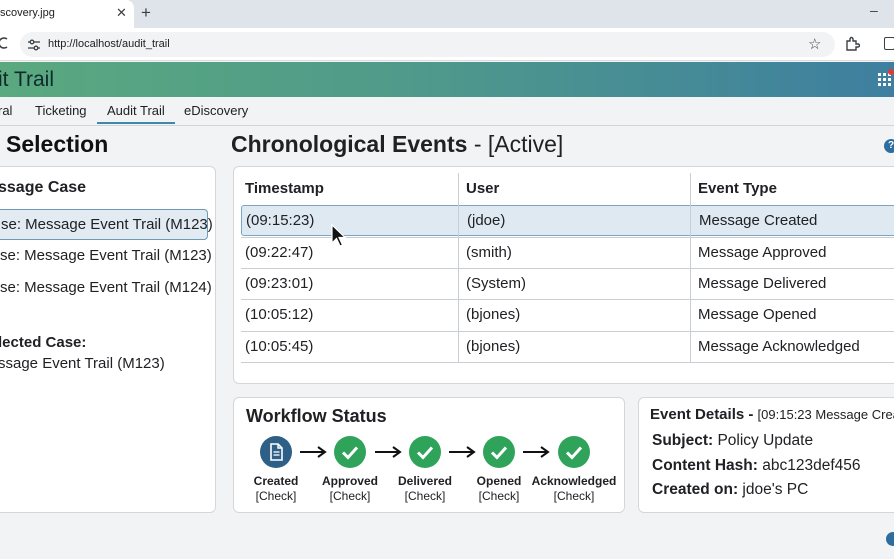 The width and height of the screenshot is (894, 559). What do you see at coordinates (480, 189) in the screenshot?
I see `column-header-user: User` at bounding box center [480, 189].